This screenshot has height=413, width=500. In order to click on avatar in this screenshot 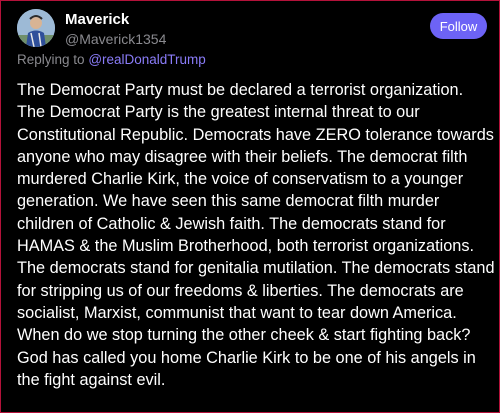, I will do `click(36, 28)`.